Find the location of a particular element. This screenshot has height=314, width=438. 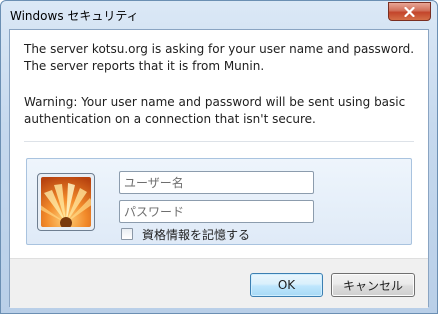

user-tile-flower-icon is located at coordinates (66, 202).